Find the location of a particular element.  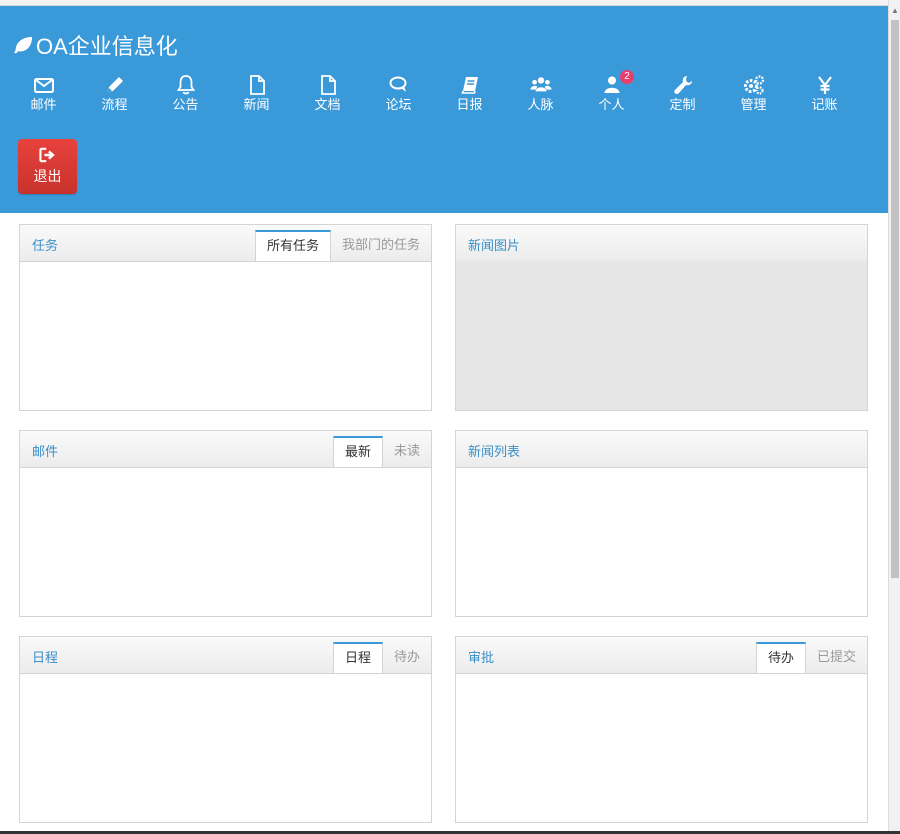

nav-label: 定制 is located at coordinates (682, 104).